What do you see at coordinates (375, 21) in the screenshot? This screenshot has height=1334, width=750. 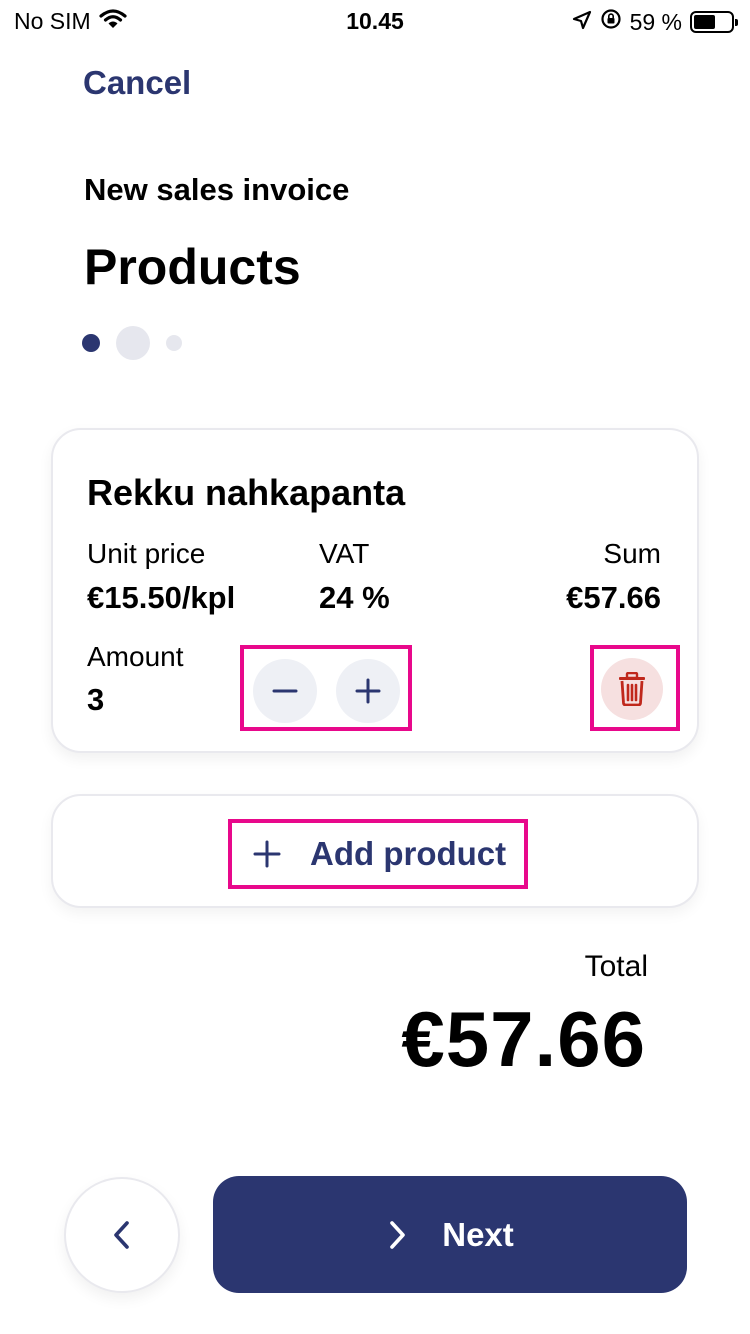 I see `status-bar: No SIM 10.45 59 %` at bounding box center [375, 21].